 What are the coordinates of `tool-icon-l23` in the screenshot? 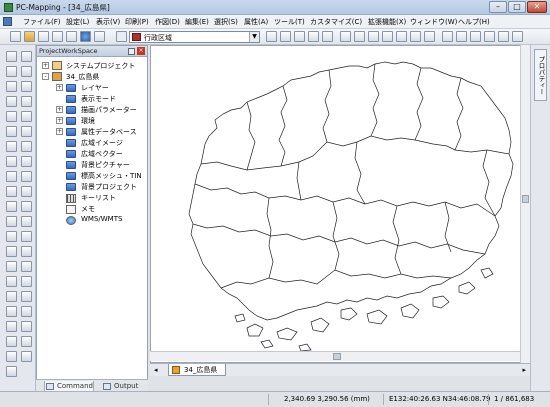 It's located at (11, 221).